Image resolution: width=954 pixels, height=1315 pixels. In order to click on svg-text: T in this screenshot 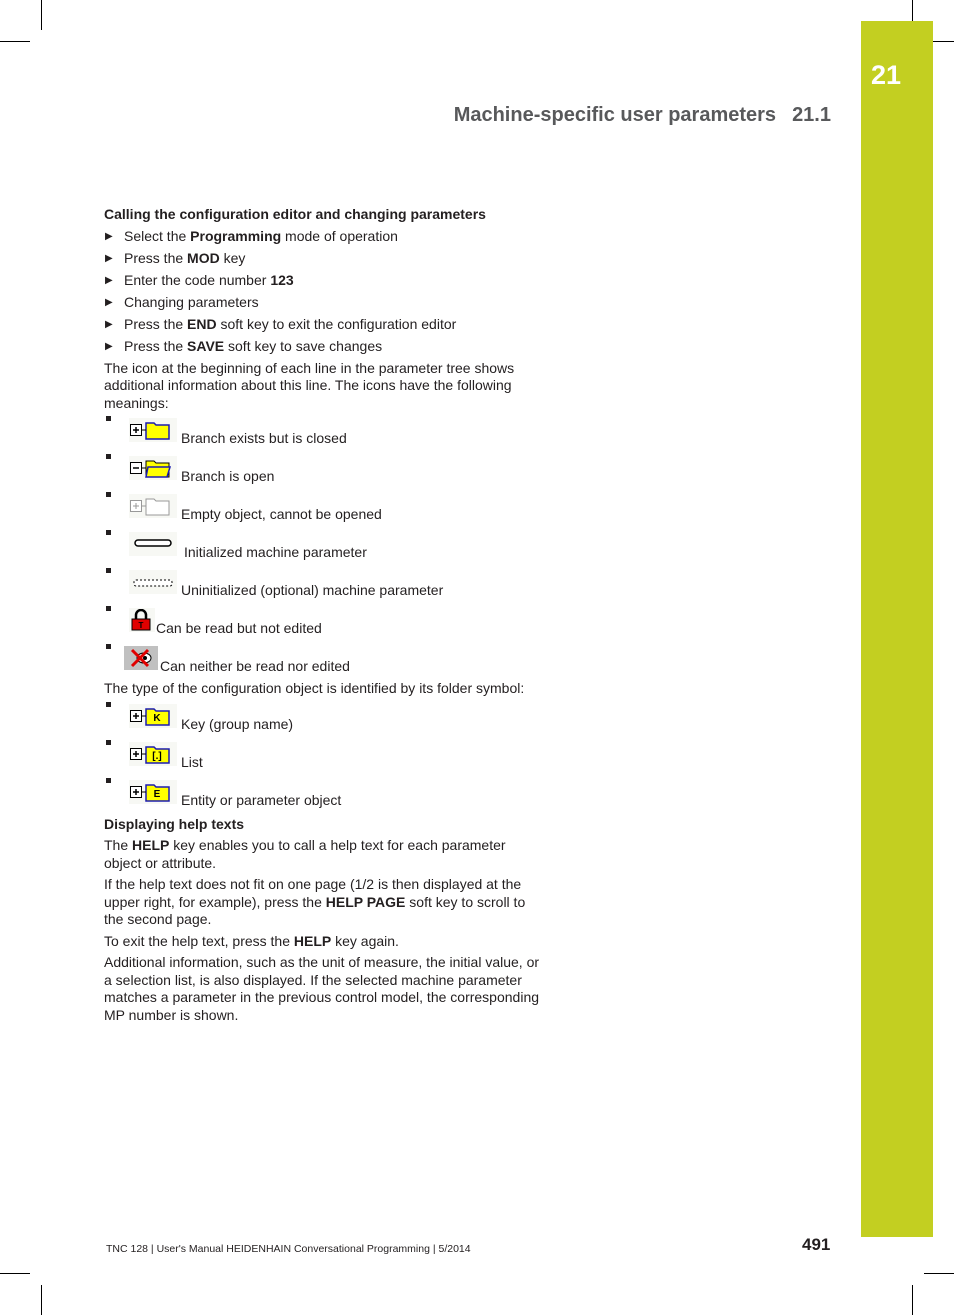, I will do `click(141, 625)`.